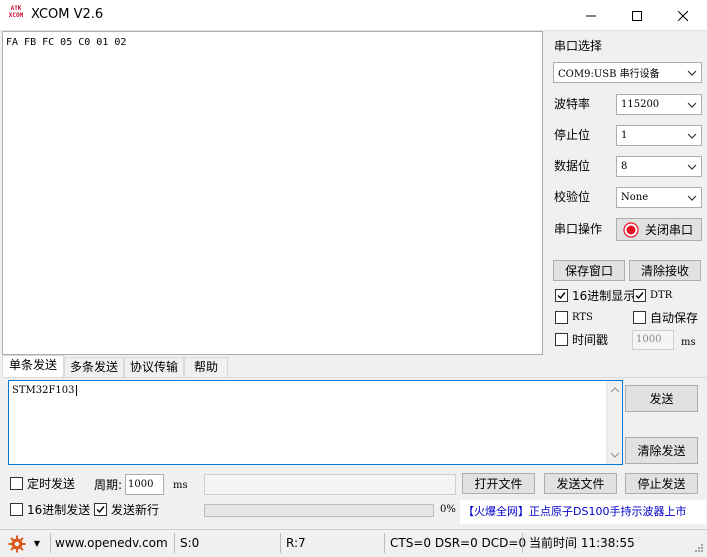 The height and width of the screenshot is (557, 707). I want to click on data-bits-select: 8, so click(659, 166).